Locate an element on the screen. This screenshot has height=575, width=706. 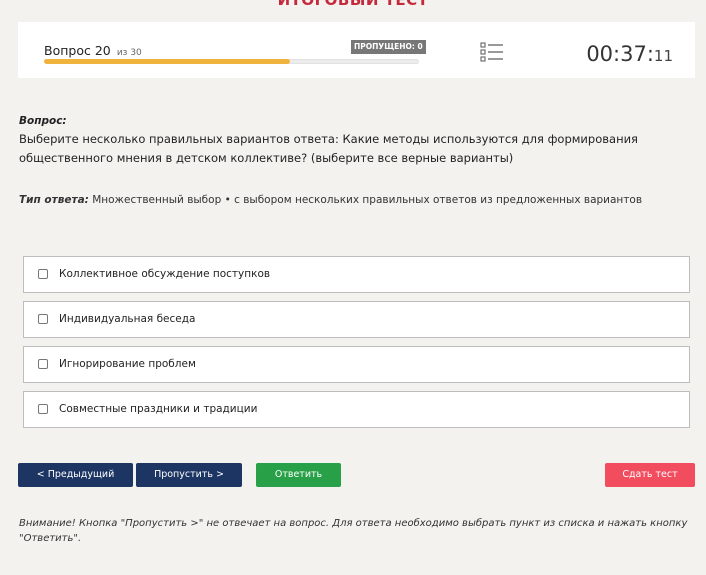
submit-test-button: Сдать тест is located at coordinates (650, 475).